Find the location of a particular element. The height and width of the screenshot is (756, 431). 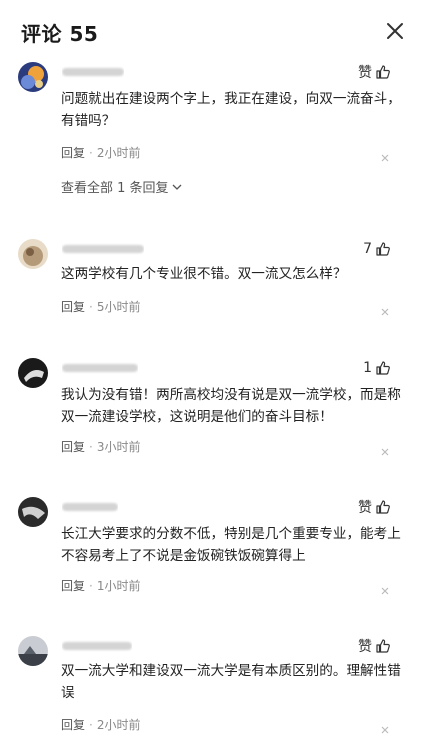

comment-meta: 回复 · 5小时前 is located at coordinates (101, 306).